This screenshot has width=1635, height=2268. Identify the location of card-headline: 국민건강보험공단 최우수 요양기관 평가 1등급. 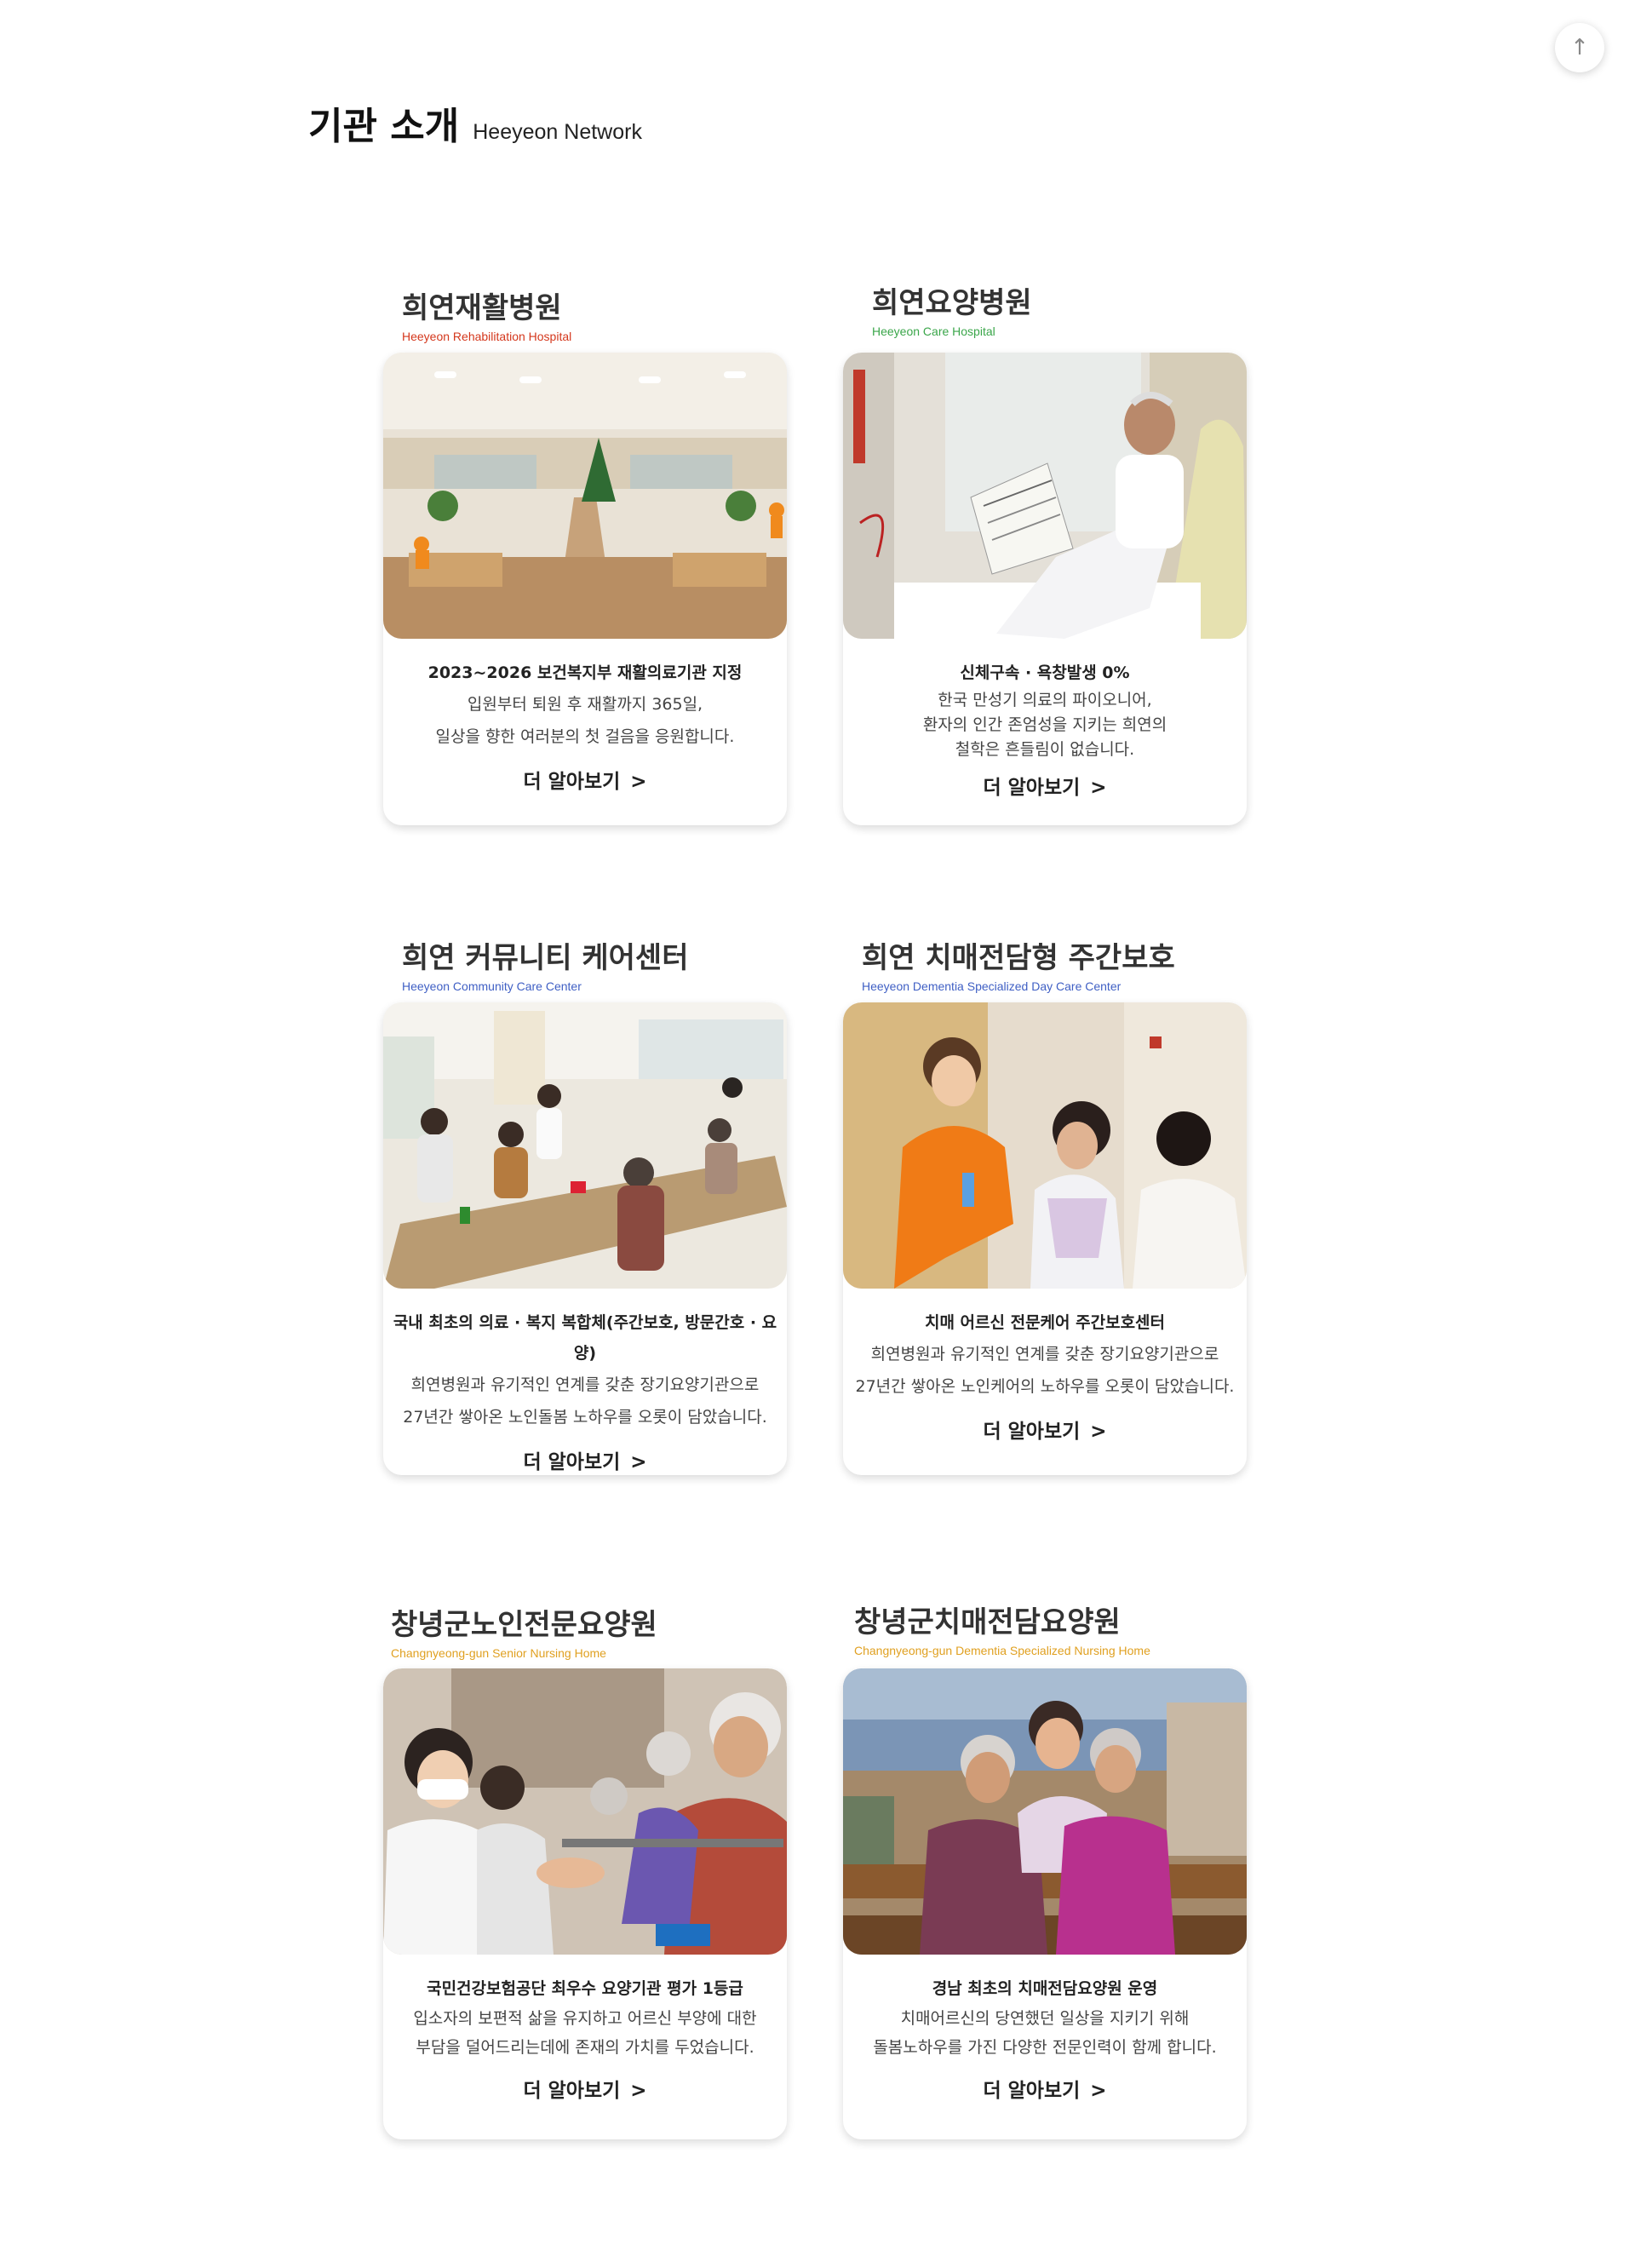
(585, 1988).